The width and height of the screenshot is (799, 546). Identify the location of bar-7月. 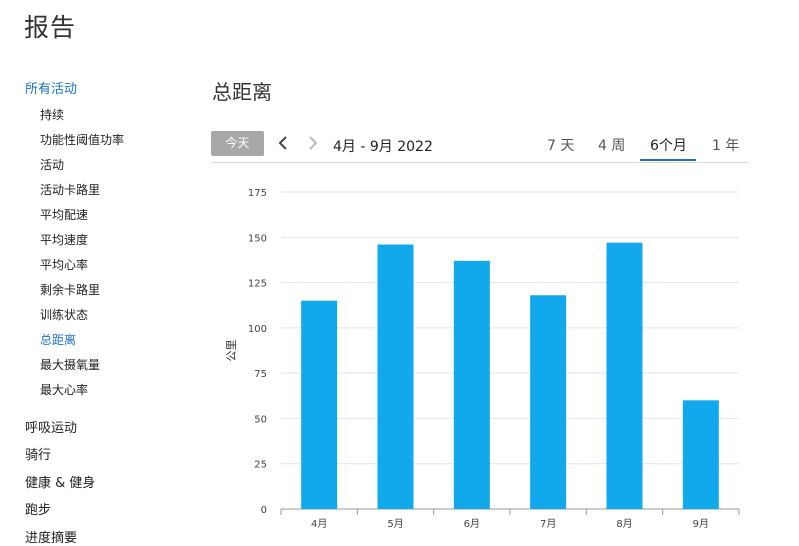
(548, 402).